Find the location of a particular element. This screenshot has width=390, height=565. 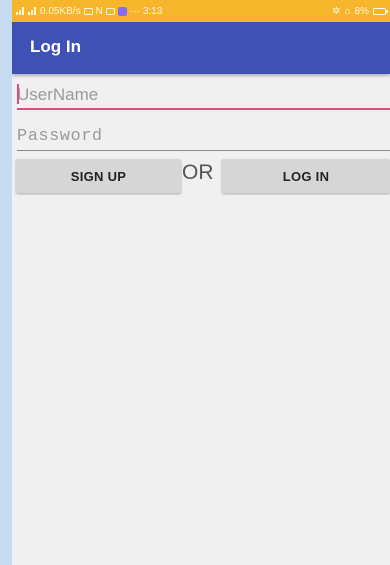

sign-up-button: SIGN UP is located at coordinates (98, 176).